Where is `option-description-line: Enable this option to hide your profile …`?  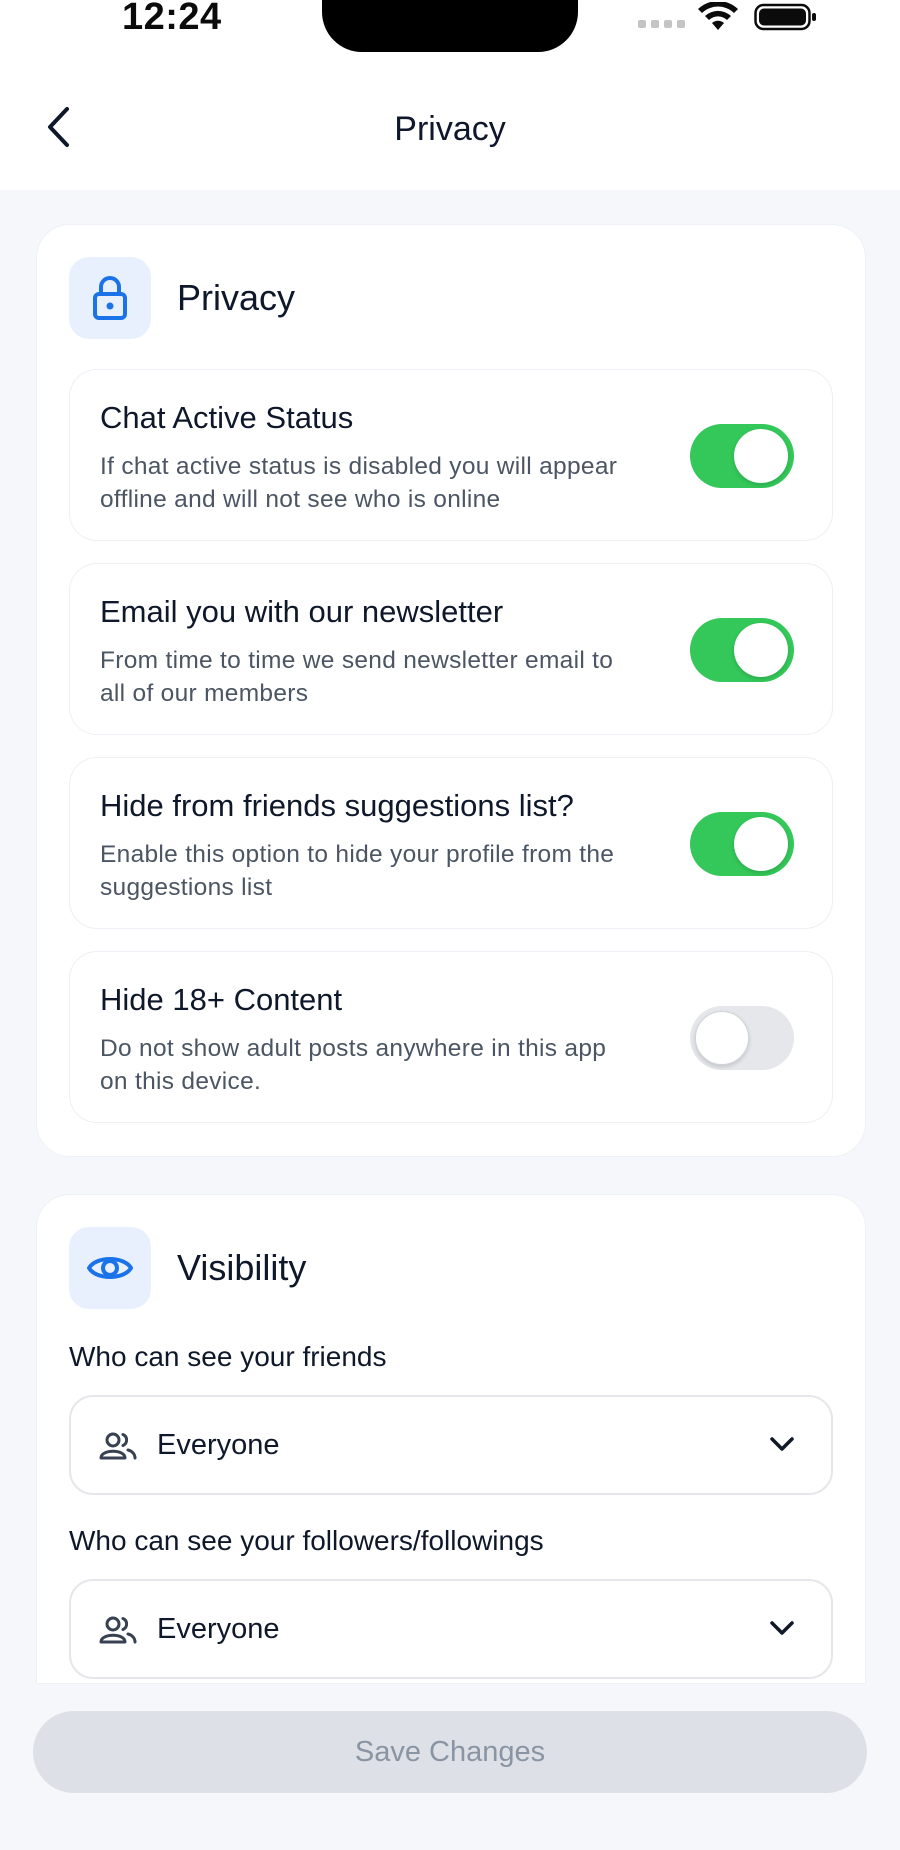
option-description-line: Enable this option to hide your profile … is located at coordinates (357, 854).